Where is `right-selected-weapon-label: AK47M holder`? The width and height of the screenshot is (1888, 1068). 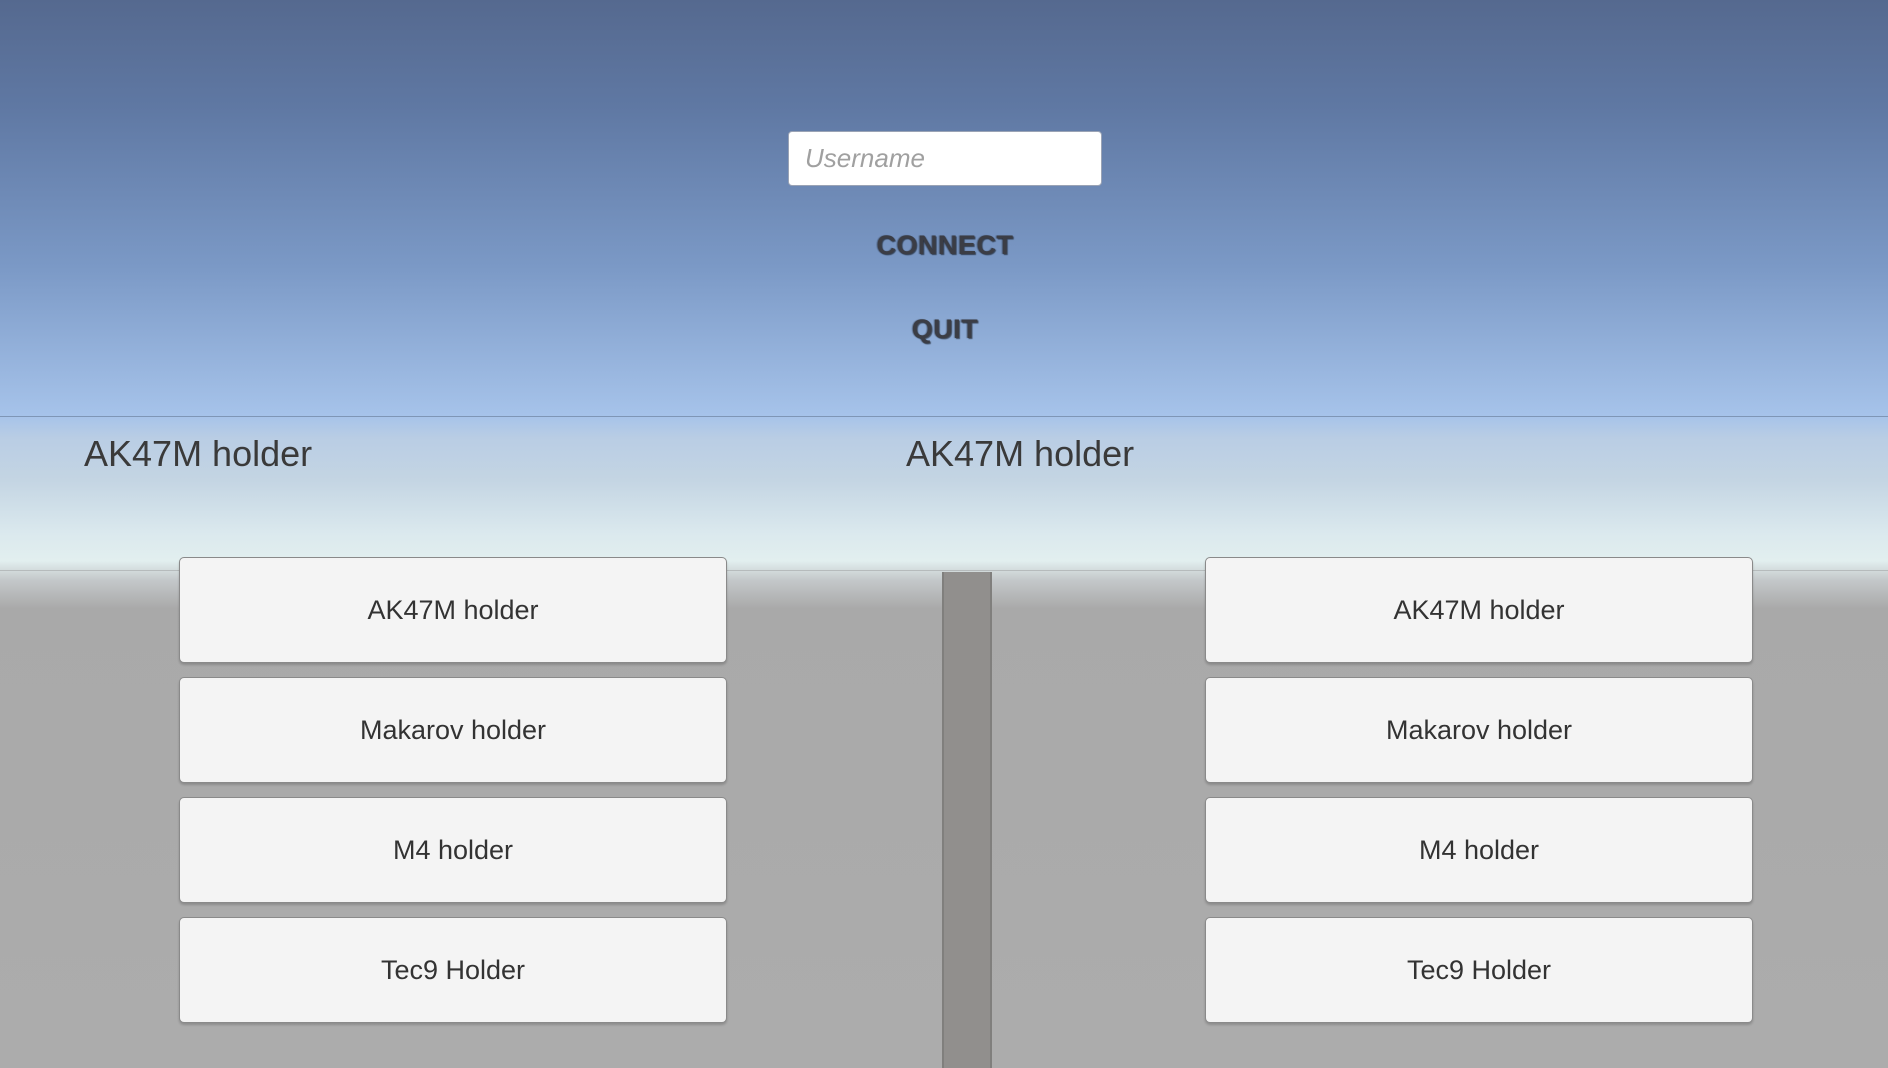
right-selected-weapon-label: AK47M holder is located at coordinates (1020, 453).